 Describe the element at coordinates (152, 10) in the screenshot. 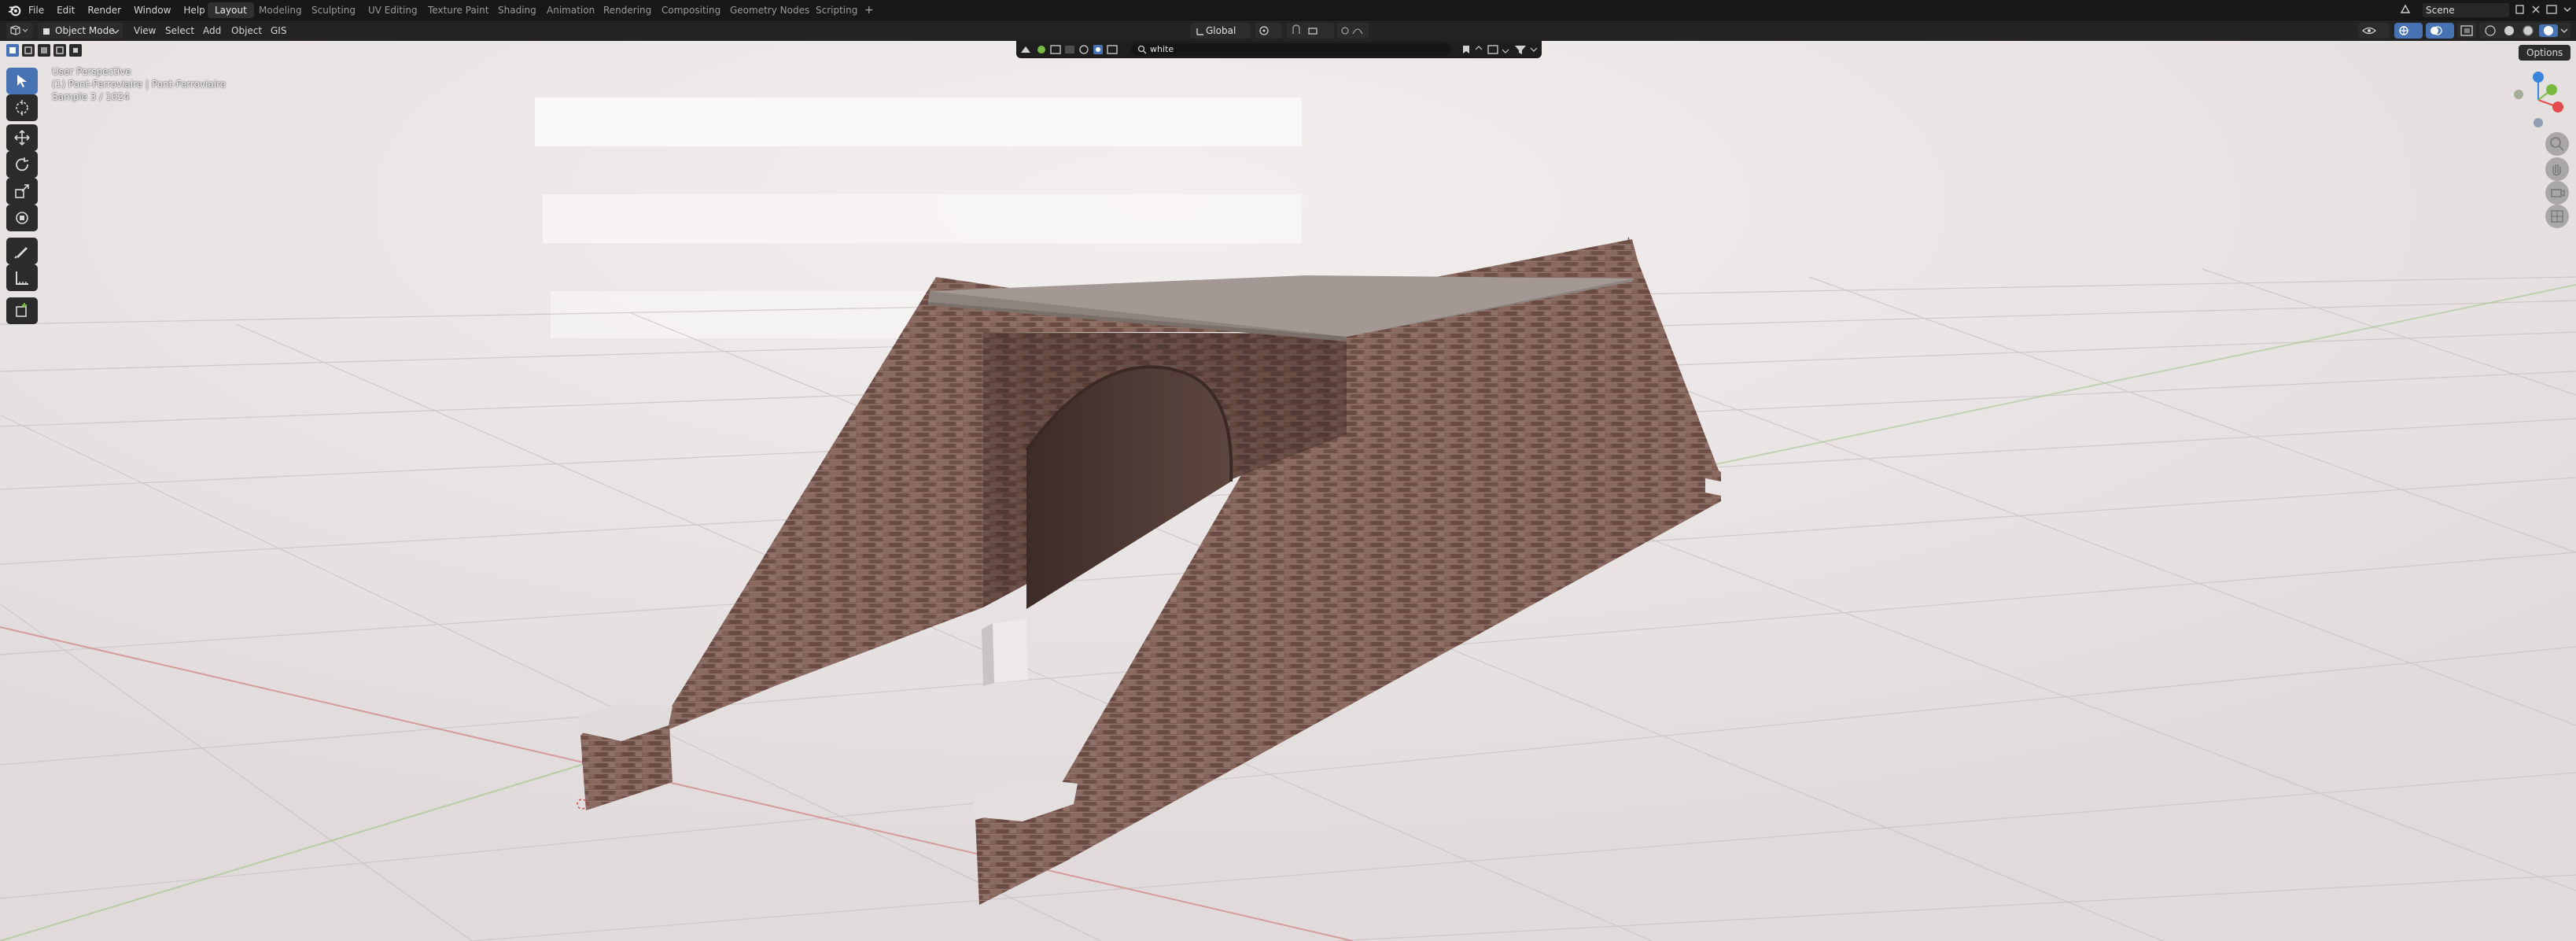

I see `menu-window: Window` at that location.